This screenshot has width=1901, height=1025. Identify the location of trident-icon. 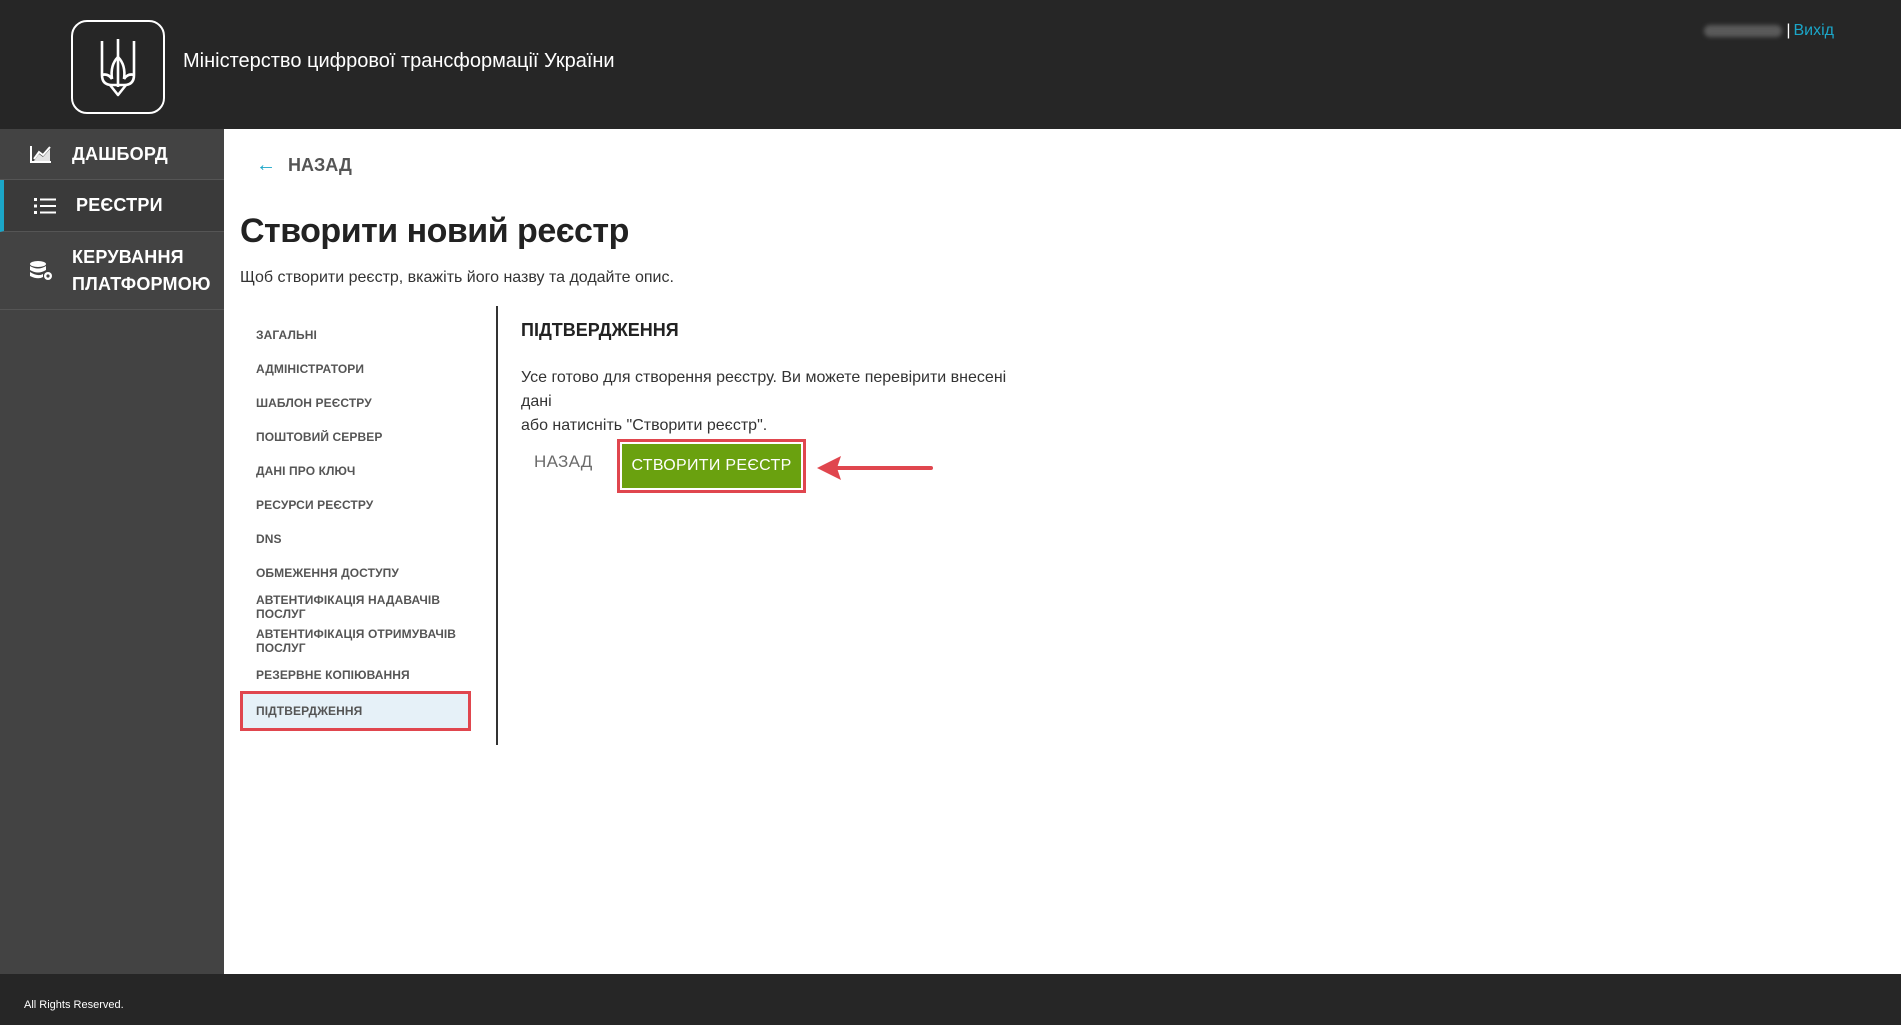
(118, 68).